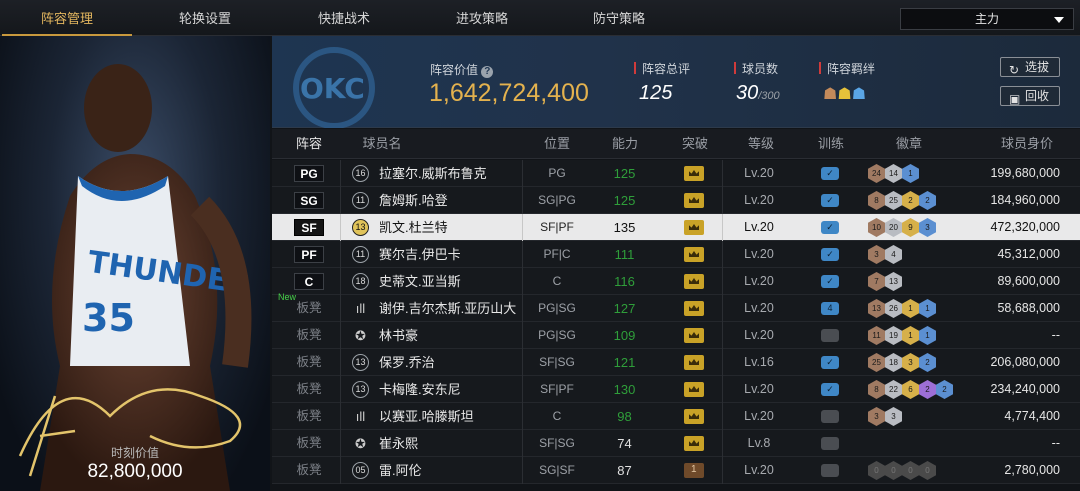  What do you see at coordinates (454, 416) in the screenshot?
I see `player-name: 以赛亚.哈滕斯坦` at bounding box center [454, 416].